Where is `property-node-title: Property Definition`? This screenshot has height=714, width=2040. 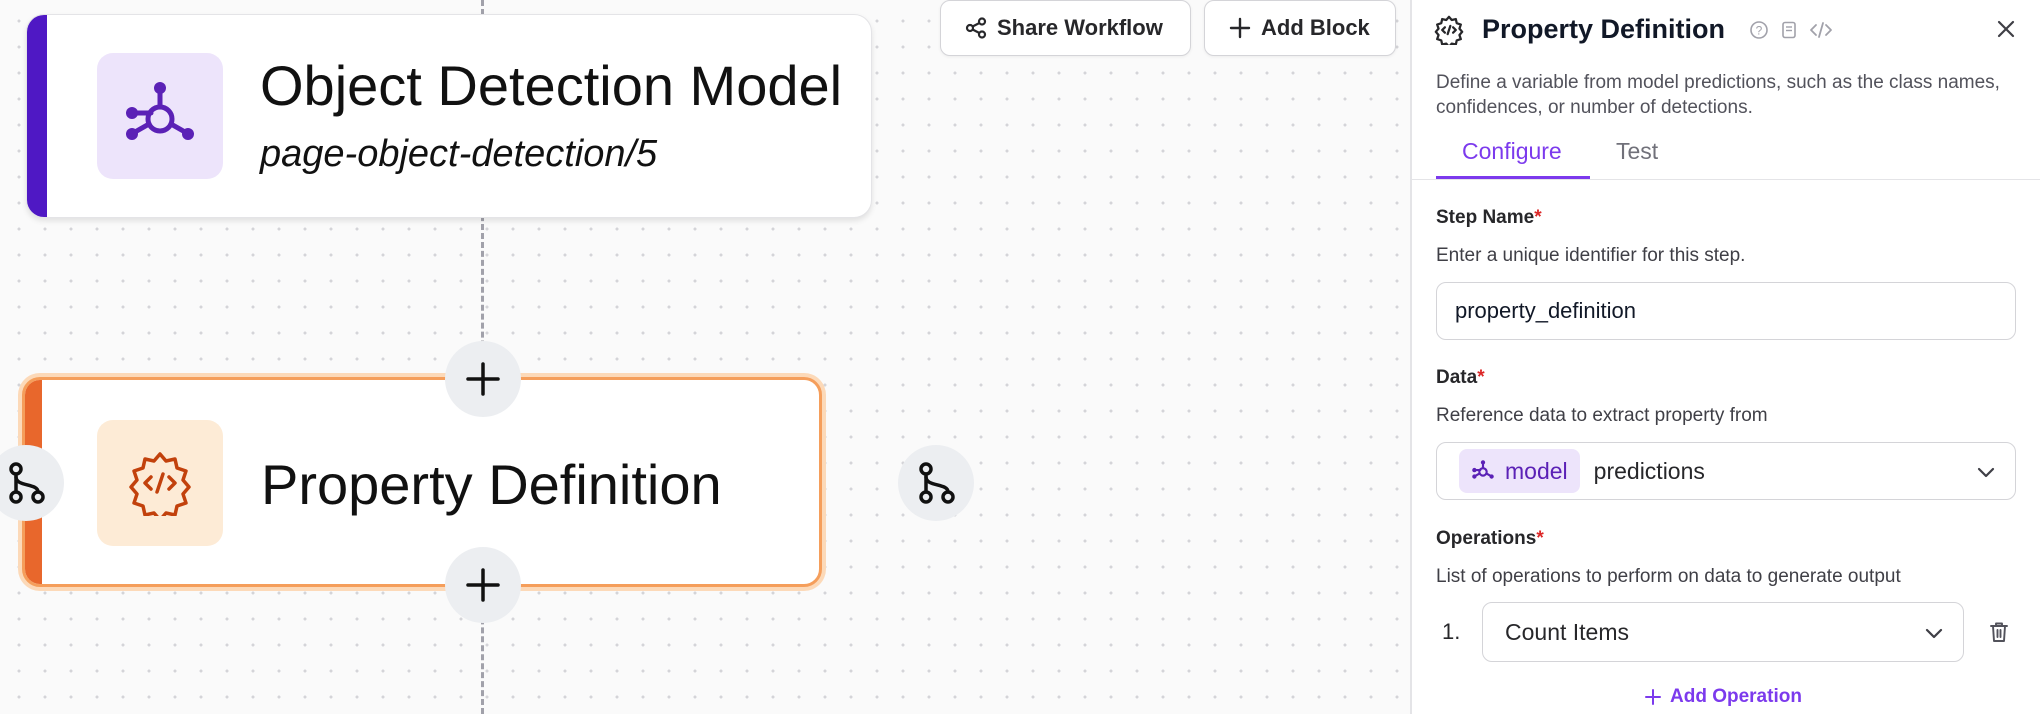 property-node-title: Property Definition is located at coordinates (491, 484).